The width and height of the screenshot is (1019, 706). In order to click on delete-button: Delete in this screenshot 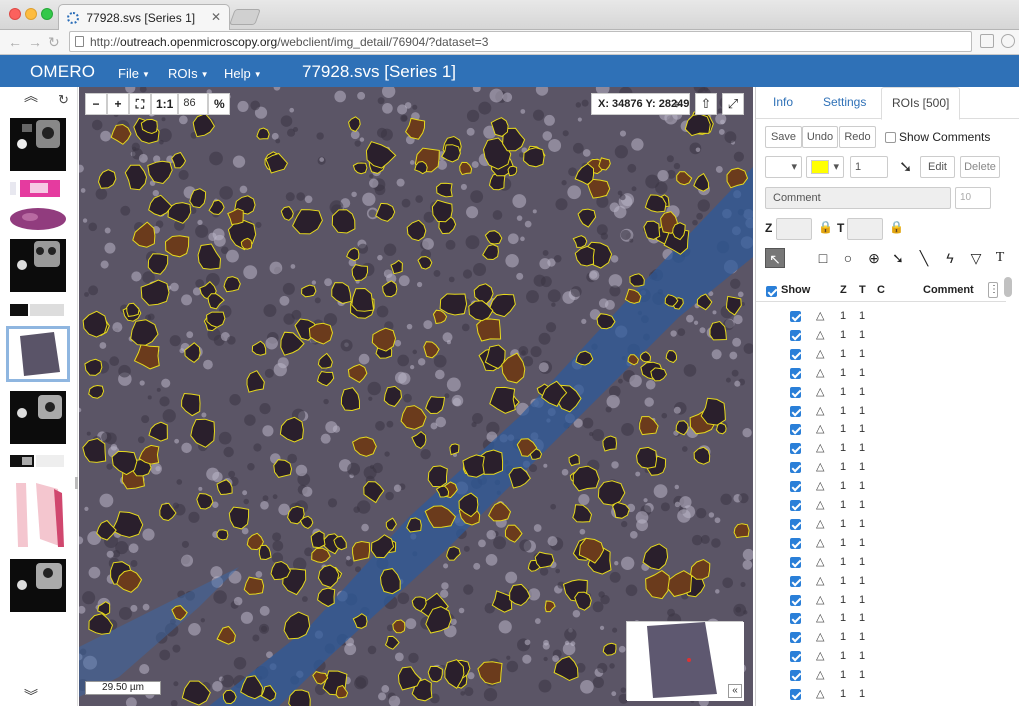, I will do `click(980, 167)`.